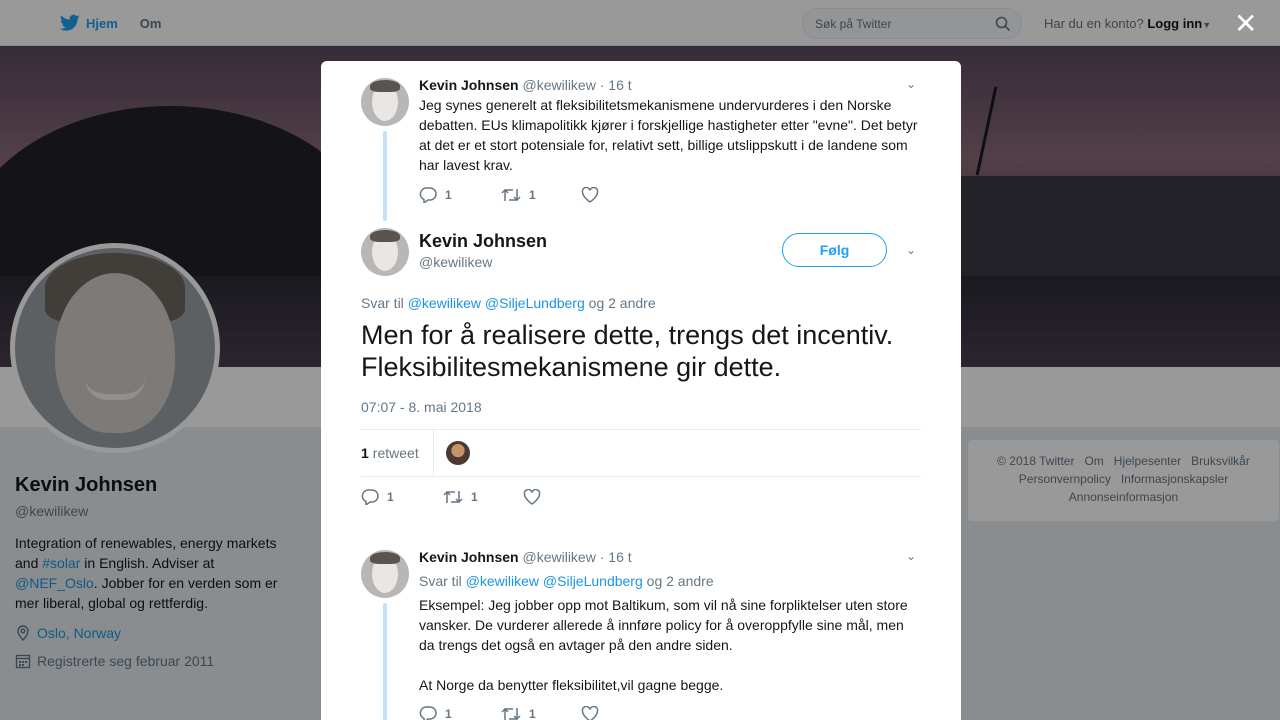 The width and height of the screenshot is (1280, 720). What do you see at coordinates (395, 453) in the screenshot?
I see `retweet-stat-label: retweet` at bounding box center [395, 453].